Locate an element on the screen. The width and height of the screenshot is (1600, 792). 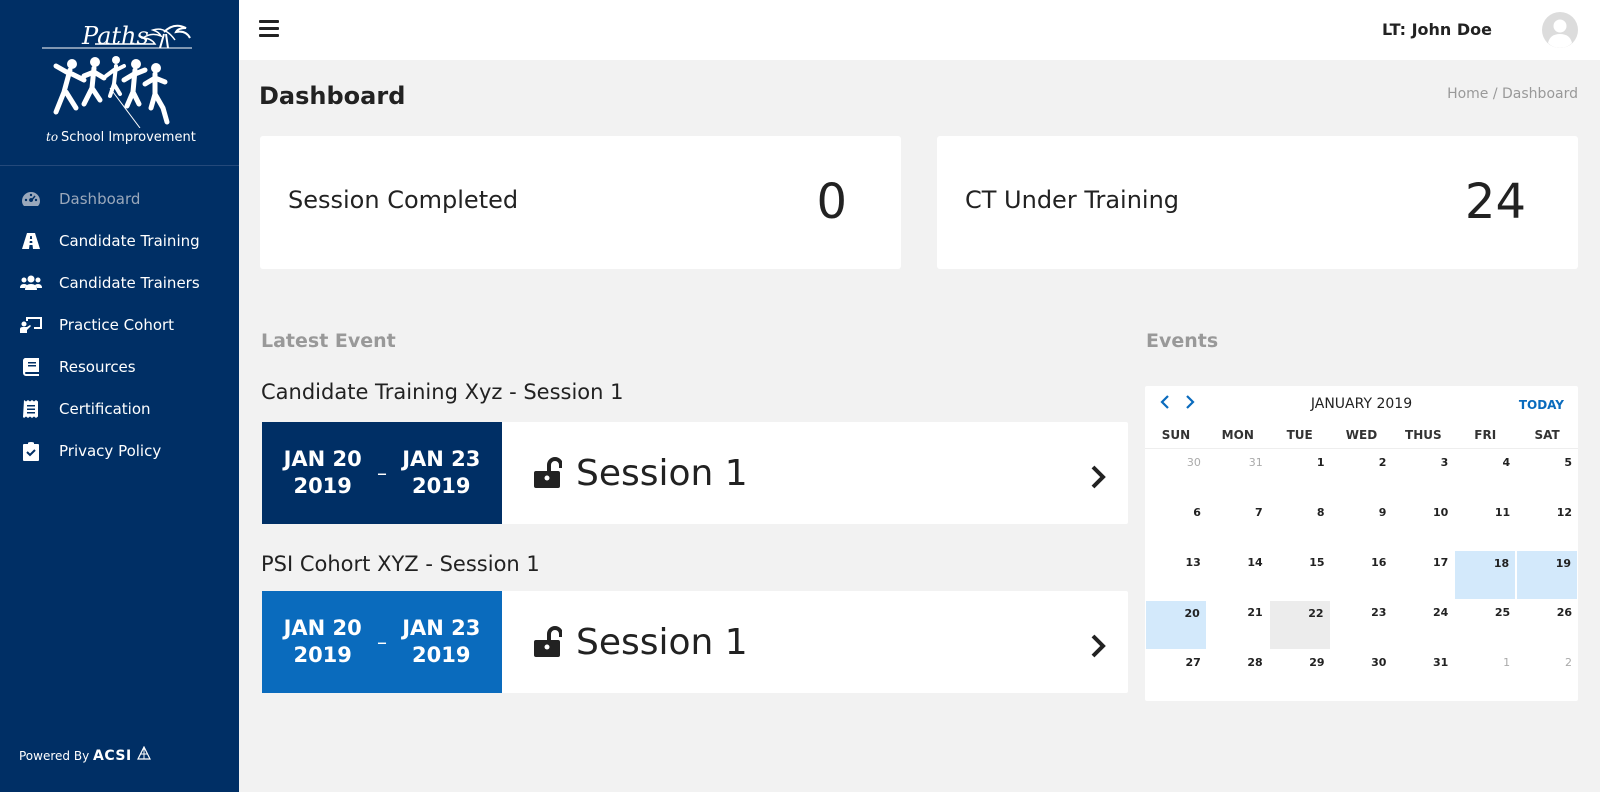
acsi-logo-icon is located at coordinates (143, 752).